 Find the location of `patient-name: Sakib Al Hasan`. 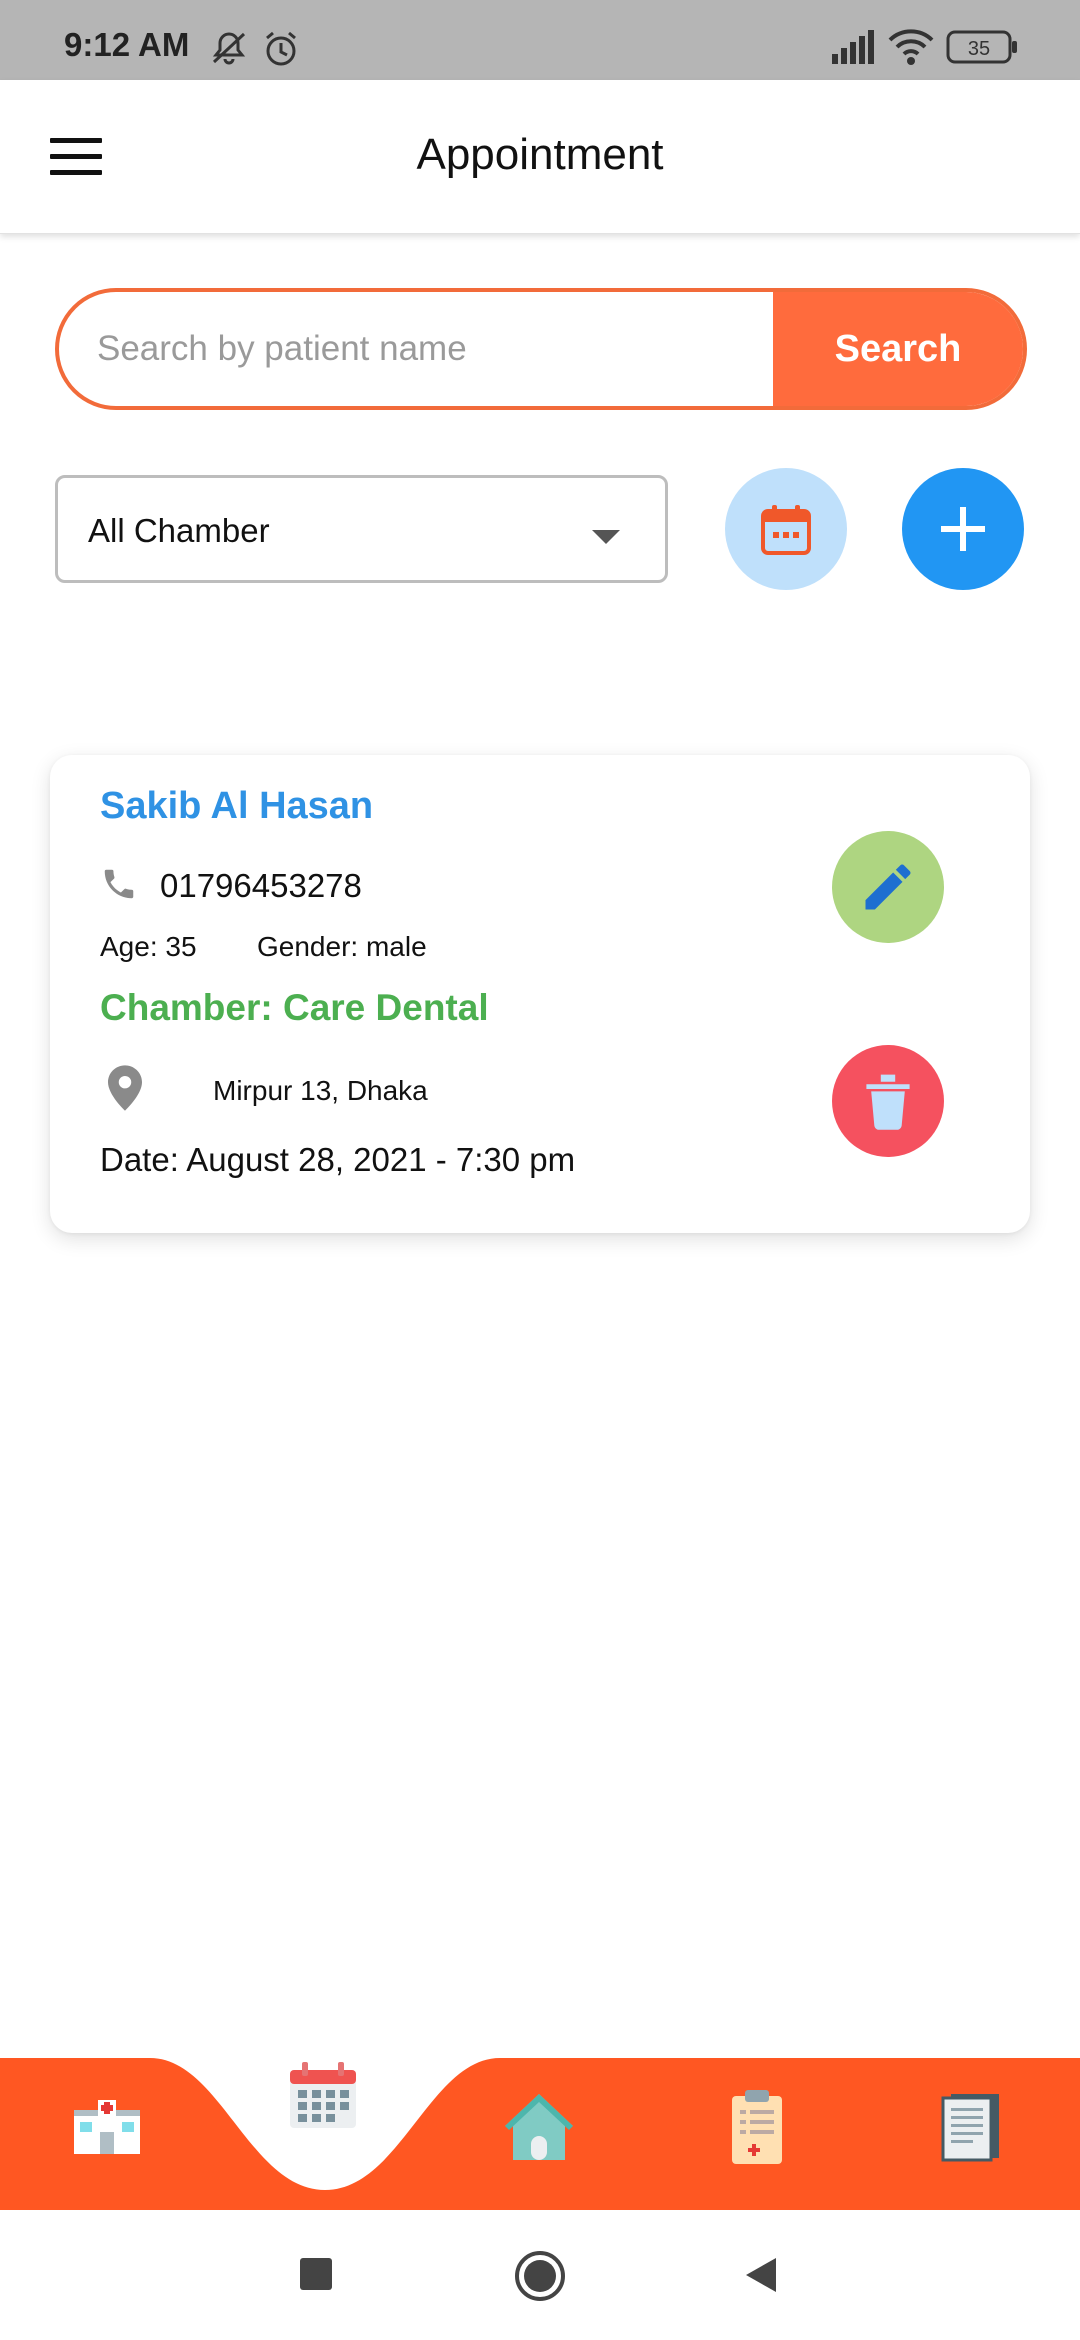

patient-name: Sakib Al Hasan is located at coordinates (237, 806).